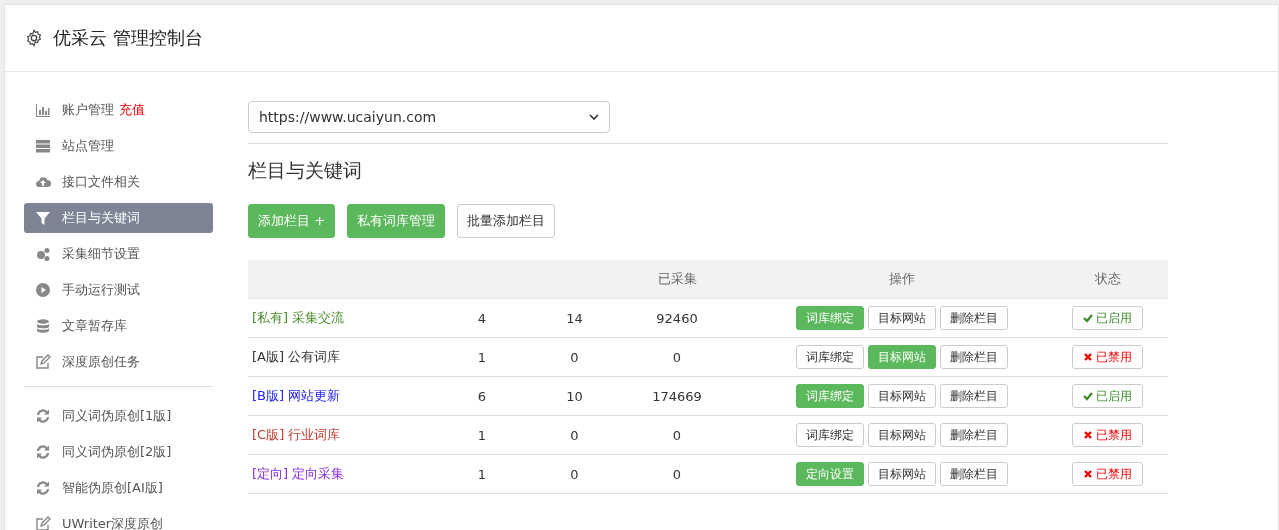  I want to click on table-cell: 14, so click(574, 318).